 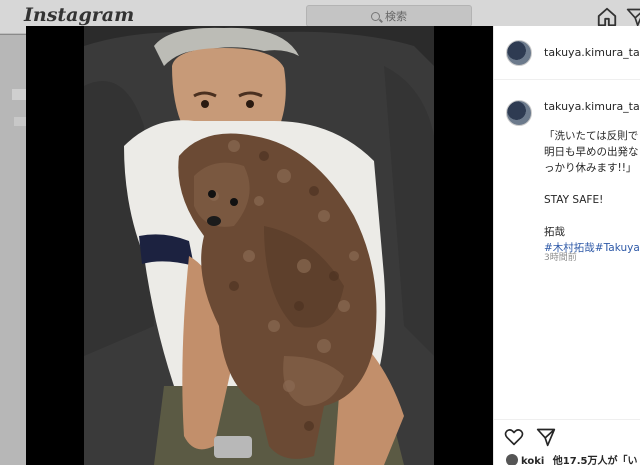 I want to click on post-timestamp: 3時間前, so click(x=560, y=258).